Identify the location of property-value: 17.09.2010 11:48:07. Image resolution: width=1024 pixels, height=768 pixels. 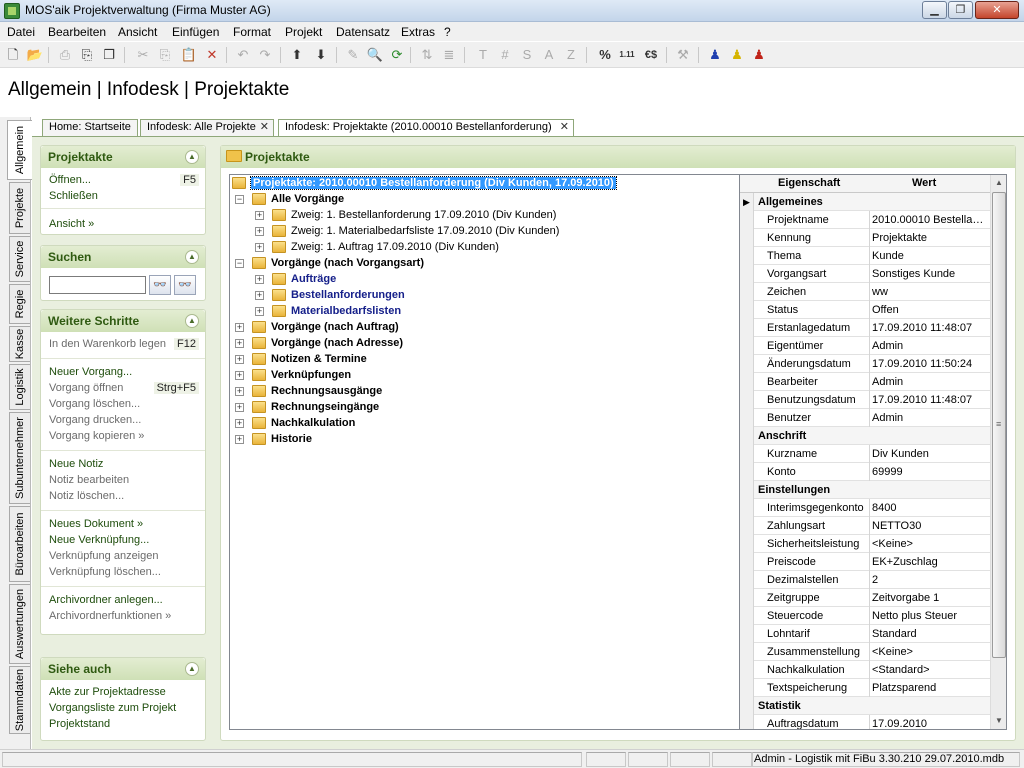
(929, 328).